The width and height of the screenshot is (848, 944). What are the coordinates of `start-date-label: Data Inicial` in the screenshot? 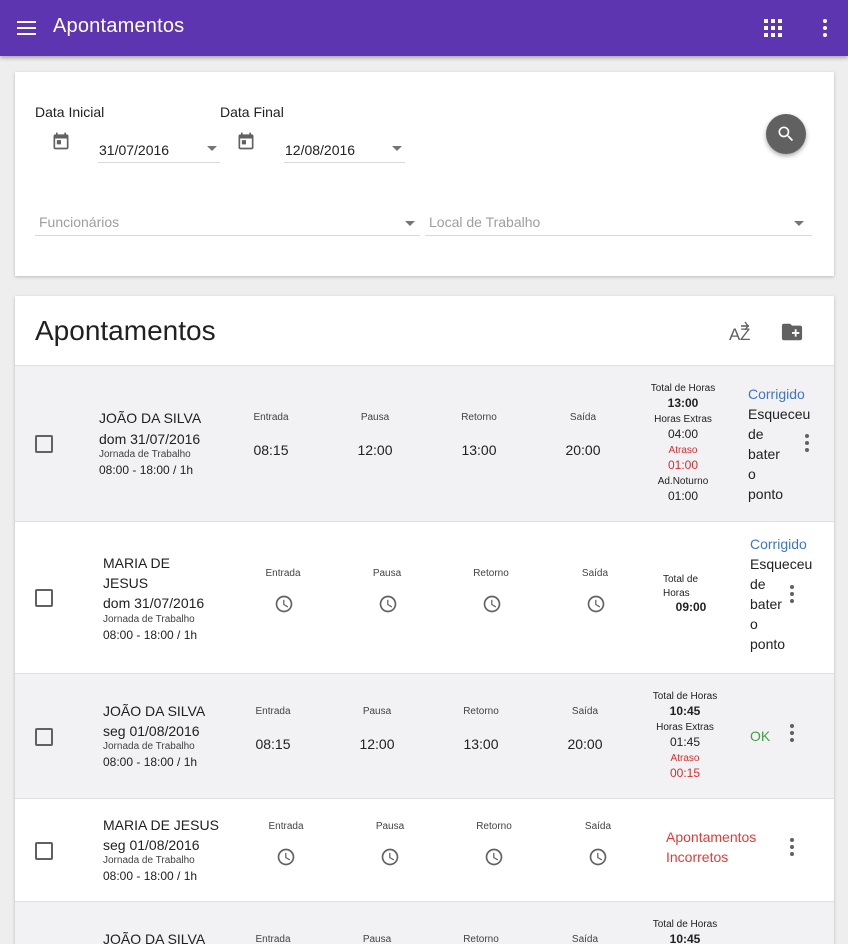 It's located at (70, 112).